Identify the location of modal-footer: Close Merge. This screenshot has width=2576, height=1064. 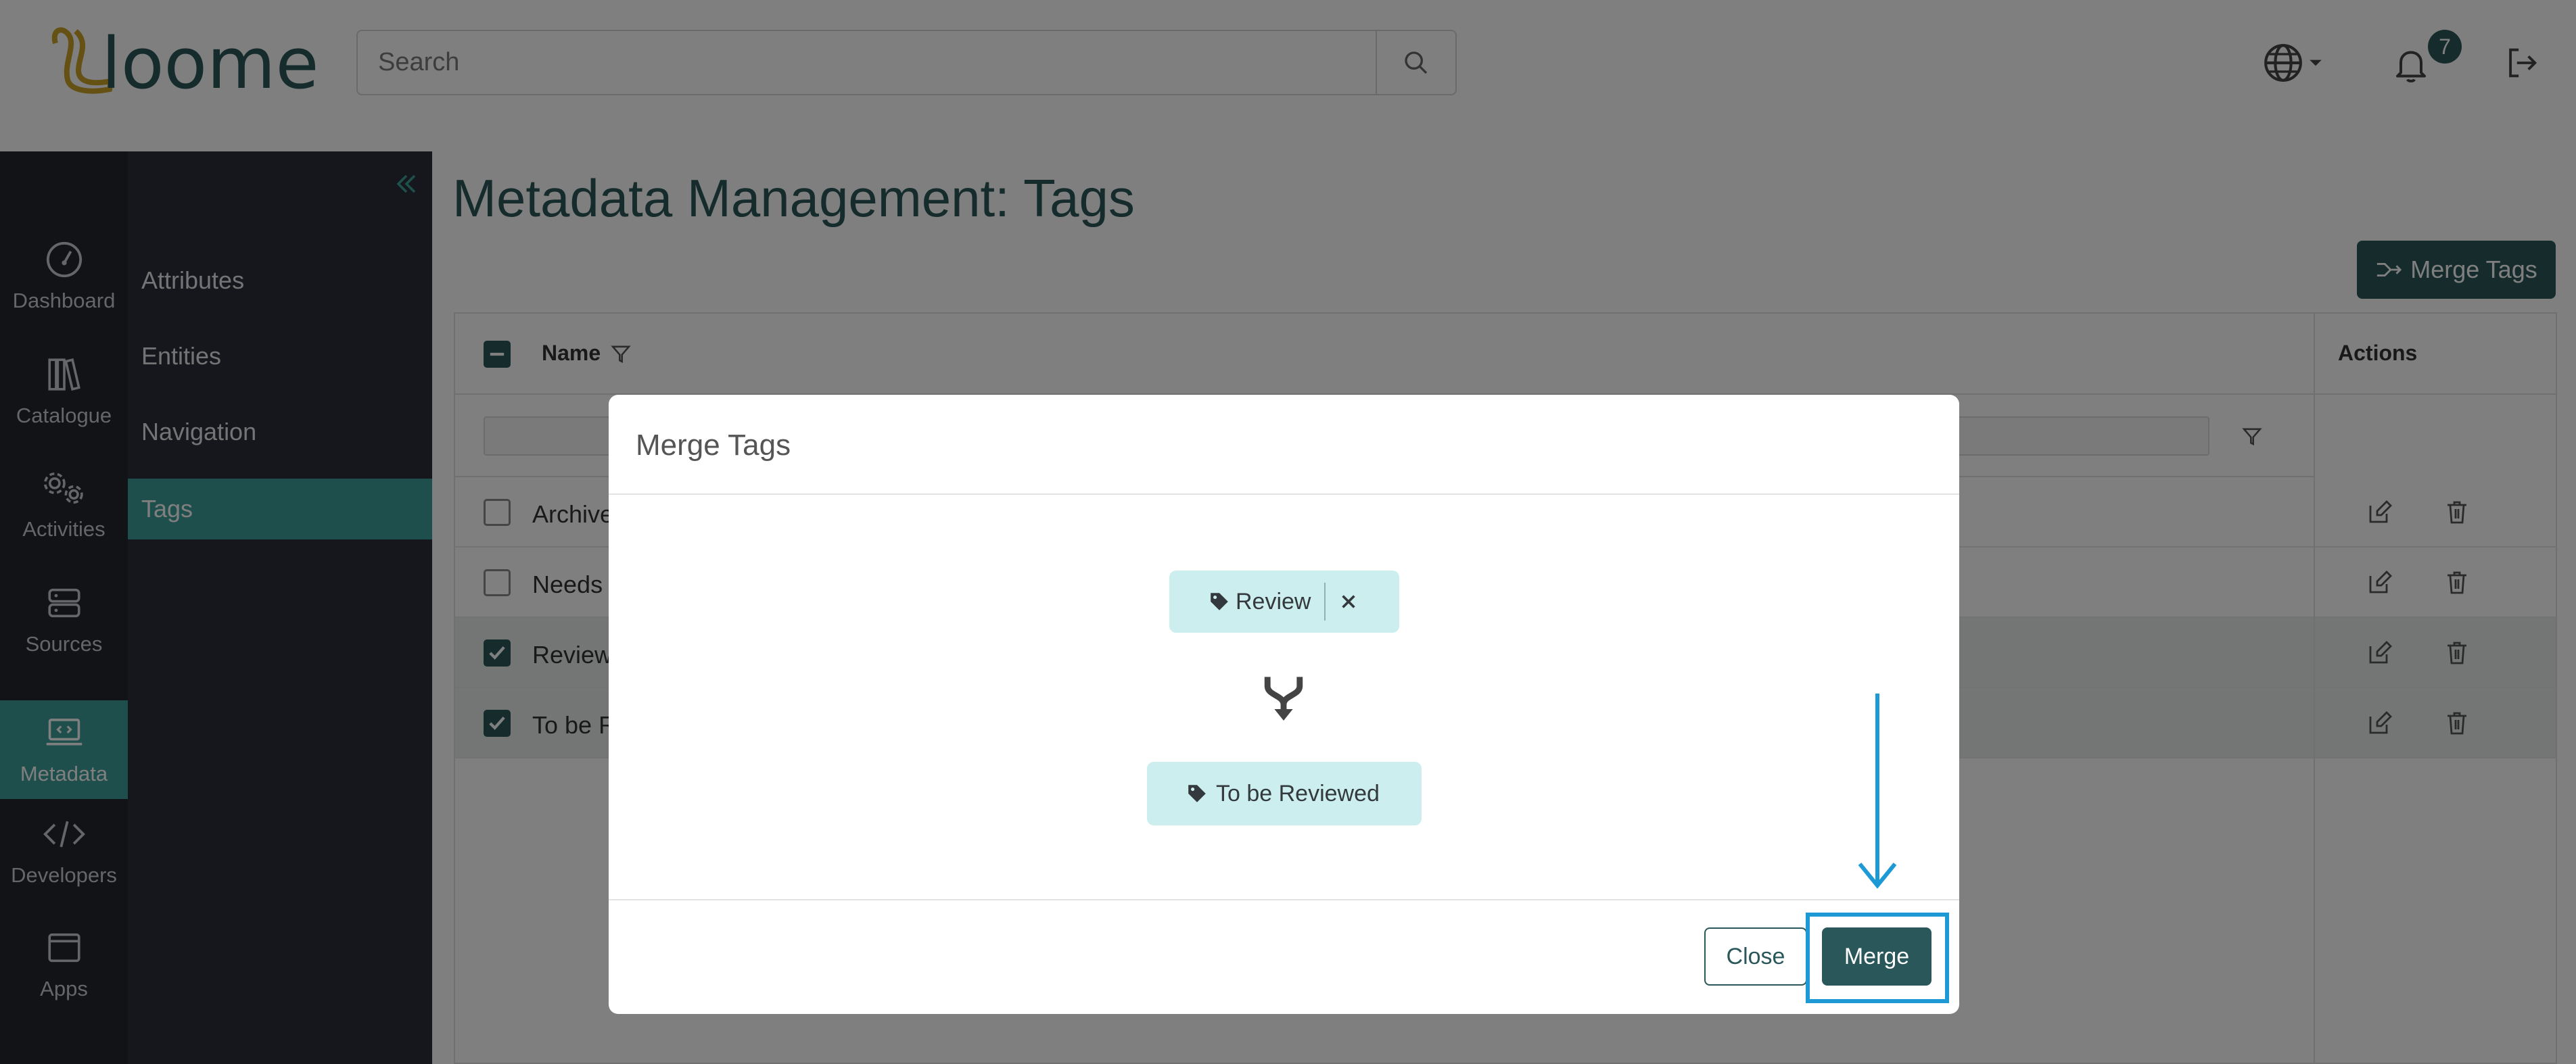
(1284, 956).